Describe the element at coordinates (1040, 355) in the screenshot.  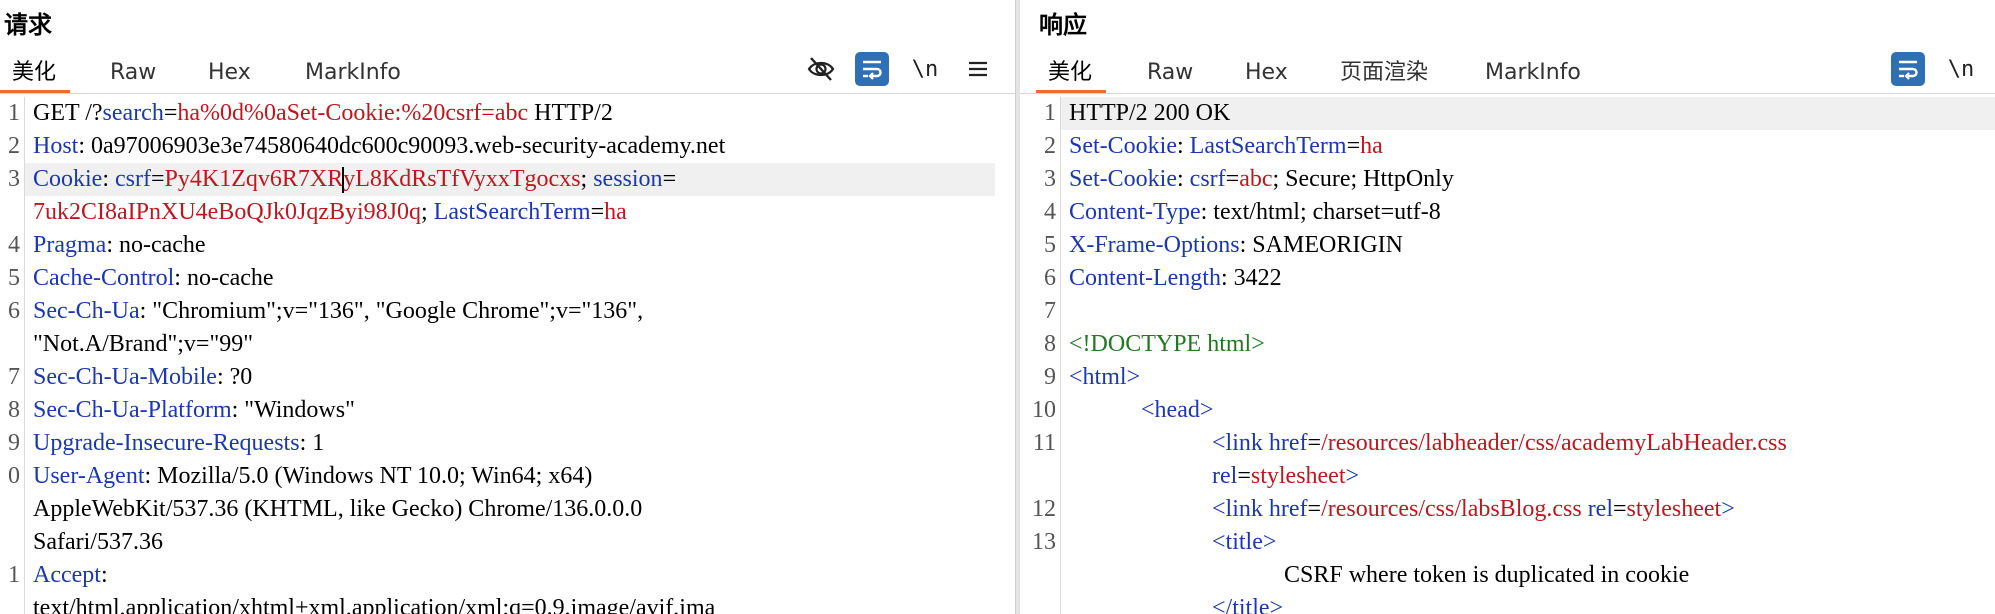
I see `response-line-numbers: 1 2 3 4 5 6 7 8 9 10 11 12 13` at that location.